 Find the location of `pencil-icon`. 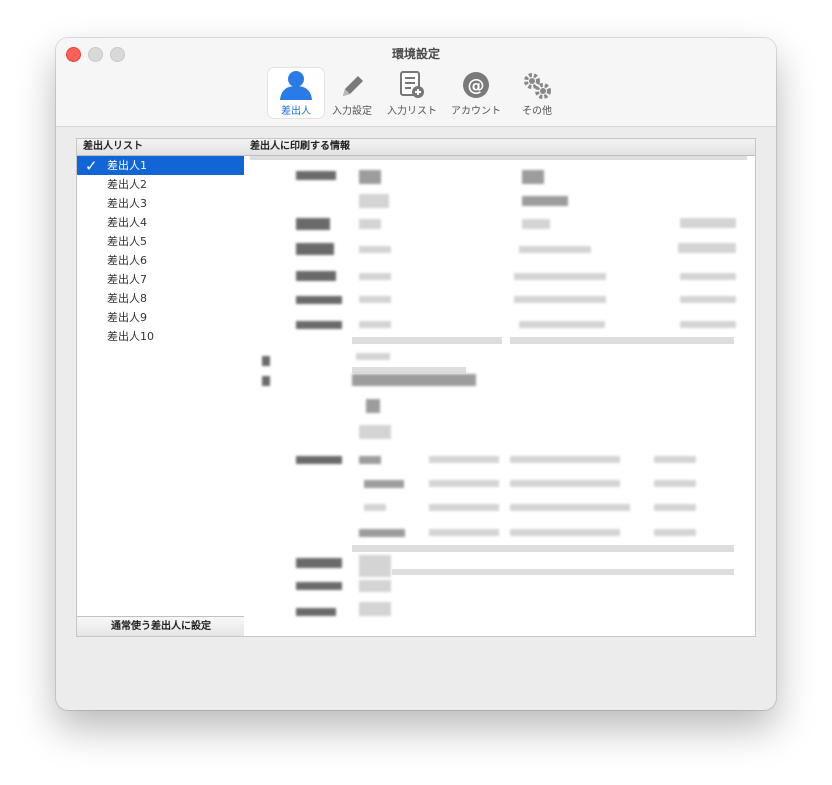

pencil-icon is located at coordinates (352, 84).